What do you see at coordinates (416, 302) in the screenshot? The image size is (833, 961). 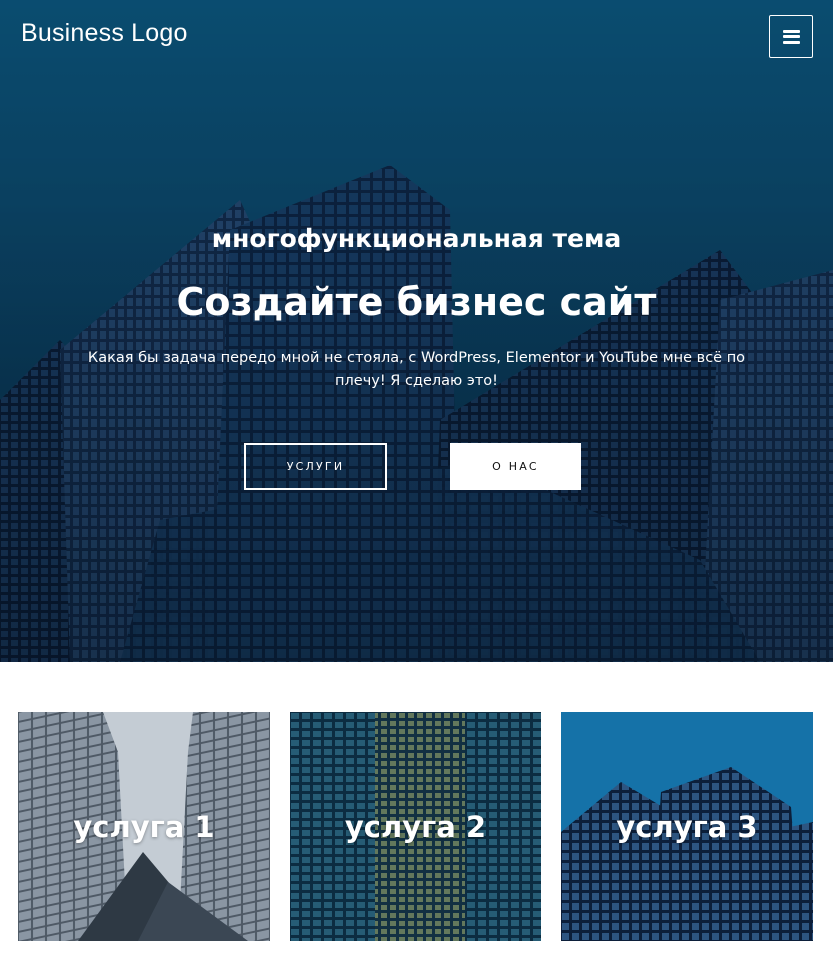 I see `hero-title: Создайте бизнес сайт` at bounding box center [416, 302].